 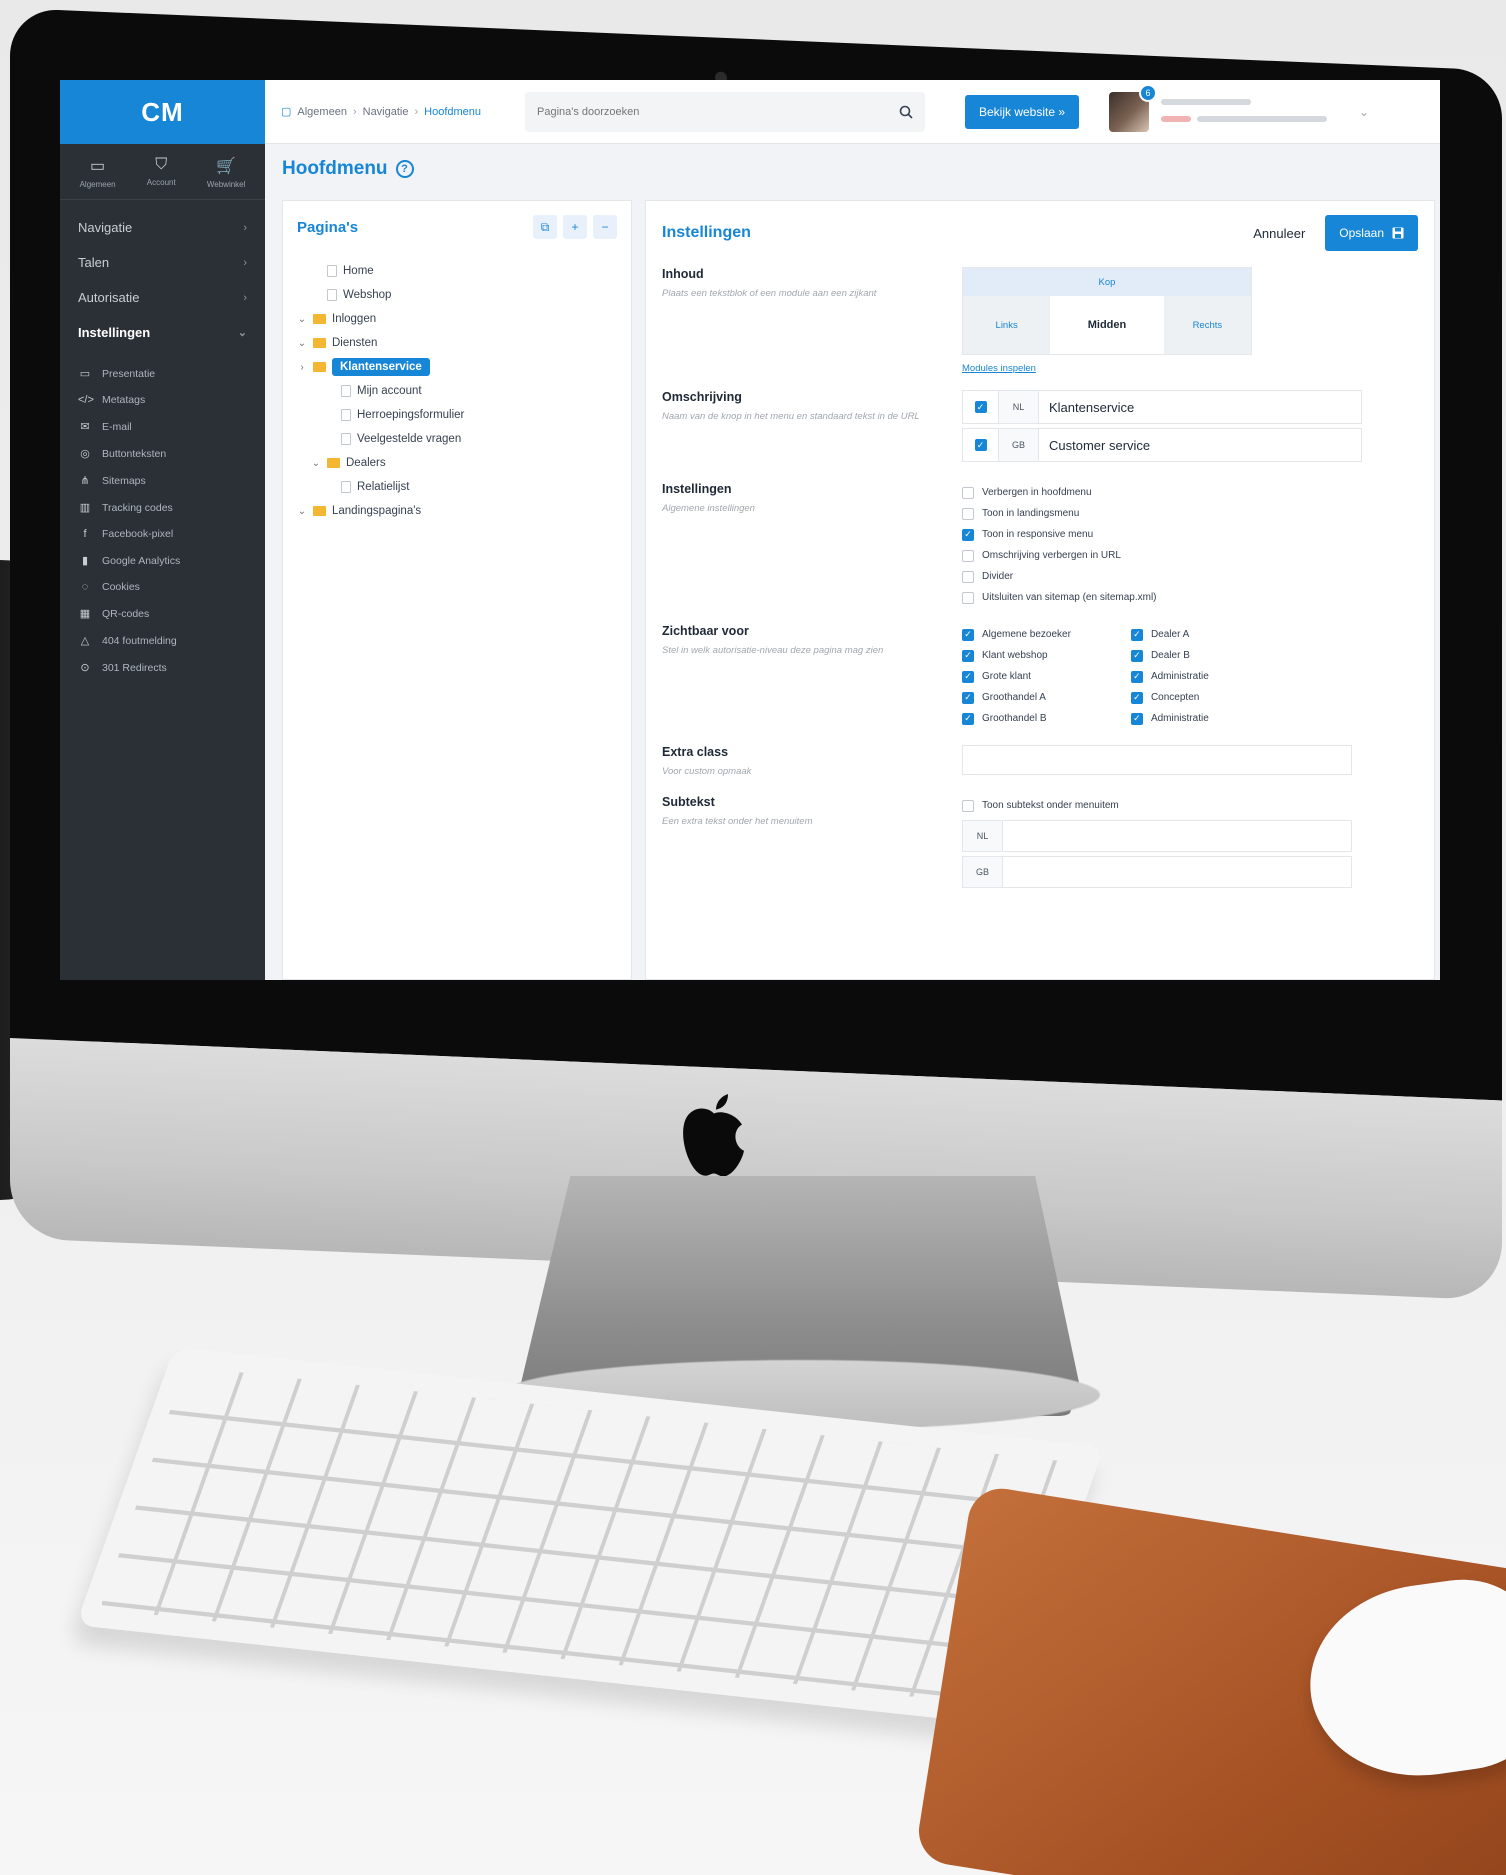 I want to click on checkbox-option: ✓ Concepten, so click(x=1169, y=697).